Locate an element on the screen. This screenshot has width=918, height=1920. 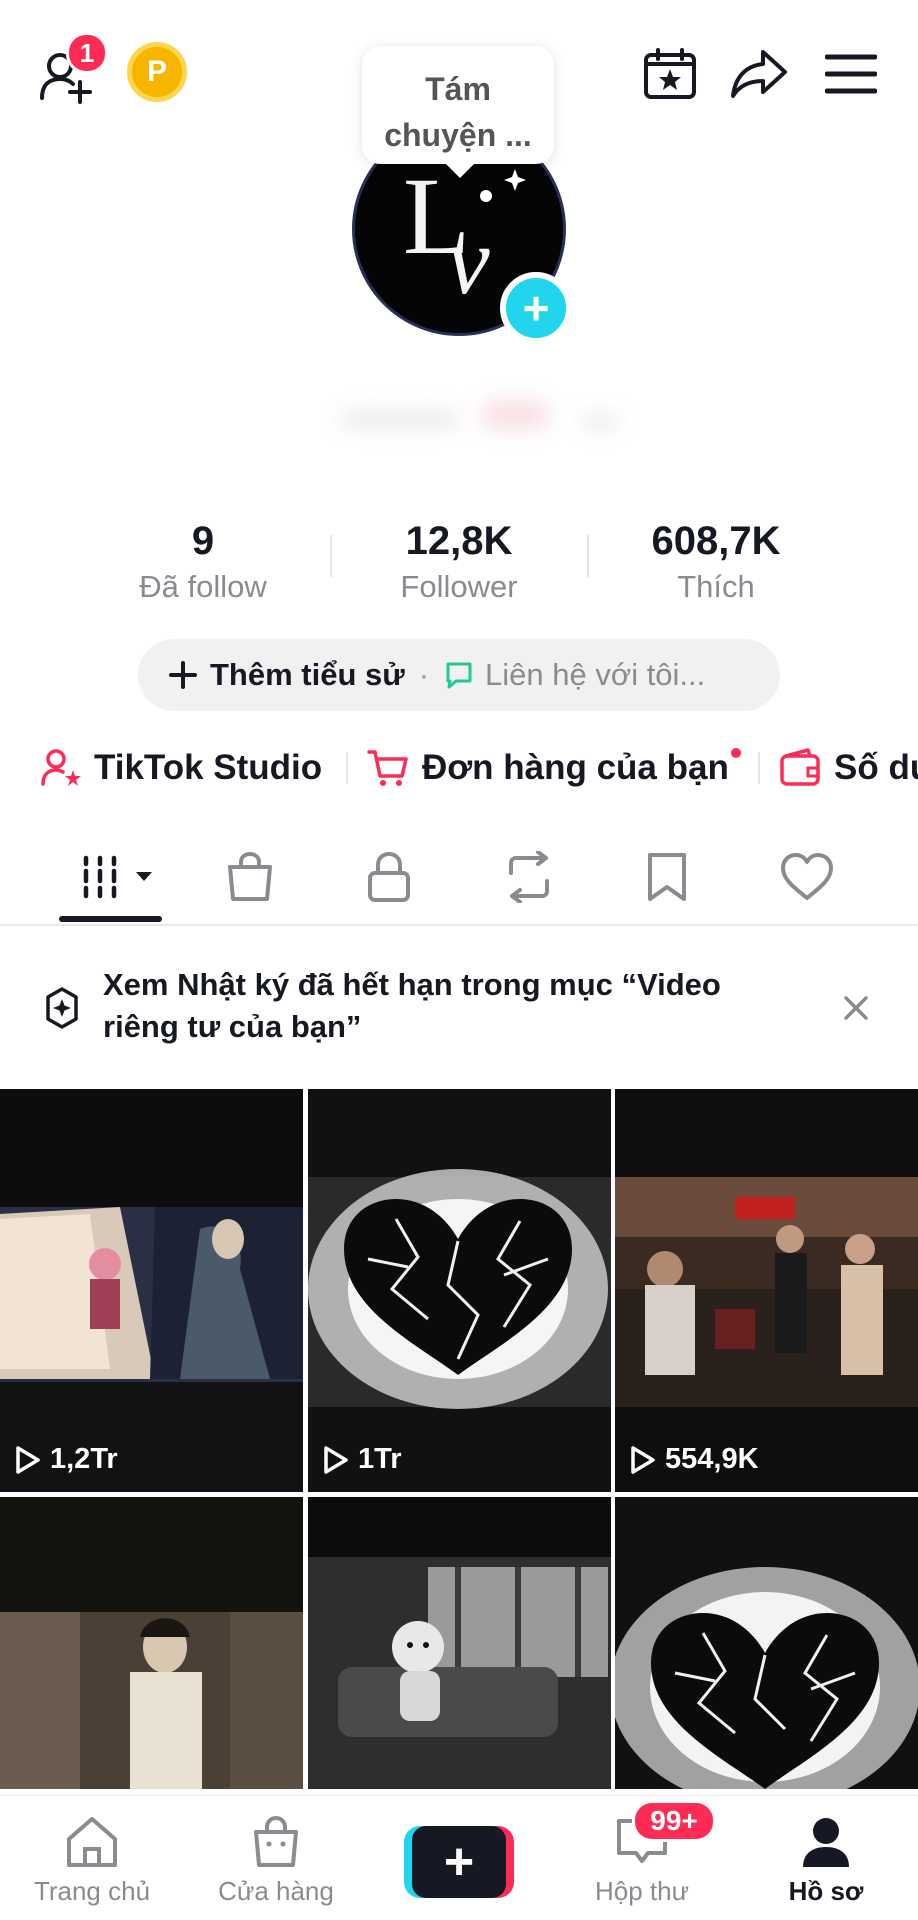
view-count: 554,9K is located at coordinates (694, 1459).